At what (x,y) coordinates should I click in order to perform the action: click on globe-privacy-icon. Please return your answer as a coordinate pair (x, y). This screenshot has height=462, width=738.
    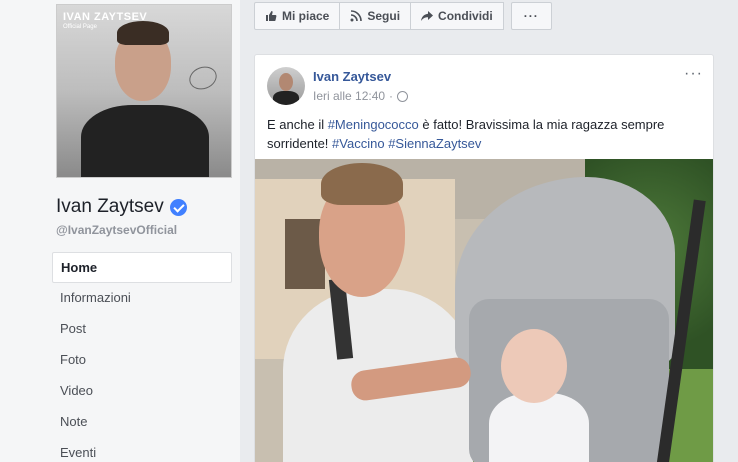
    Looking at the image, I should click on (403, 96).